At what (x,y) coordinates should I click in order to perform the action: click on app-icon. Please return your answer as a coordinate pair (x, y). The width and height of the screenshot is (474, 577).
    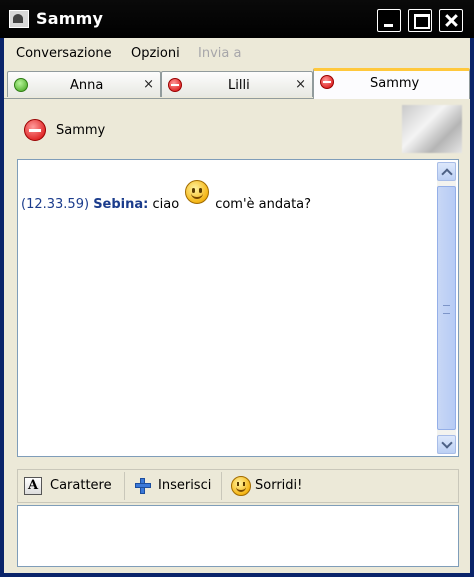
    Looking at the image, I should click on (19, 19).